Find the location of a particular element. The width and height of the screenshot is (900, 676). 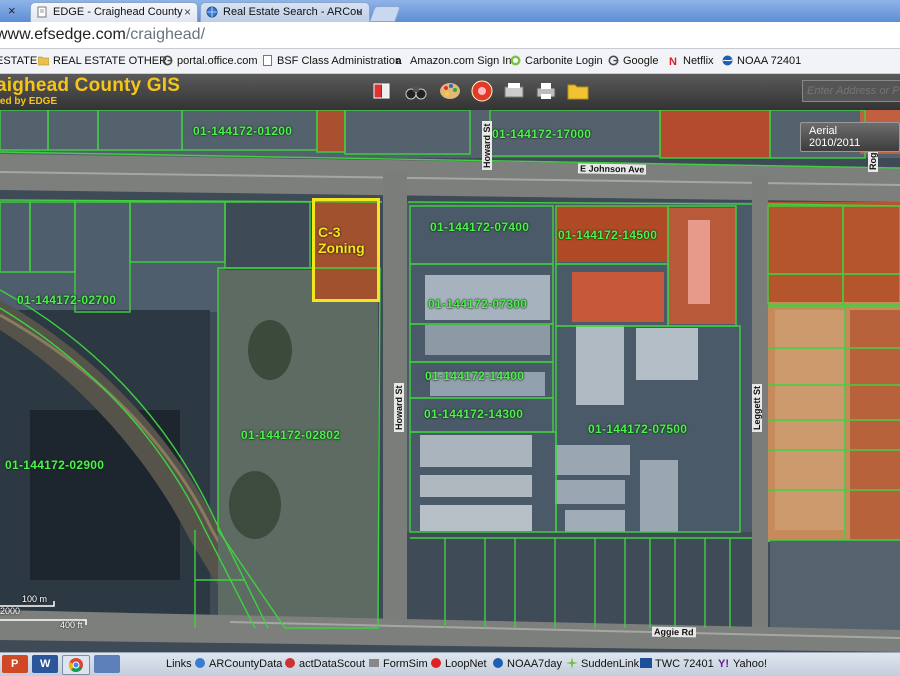

carbonite-icon is located at coordinates (515, 60).